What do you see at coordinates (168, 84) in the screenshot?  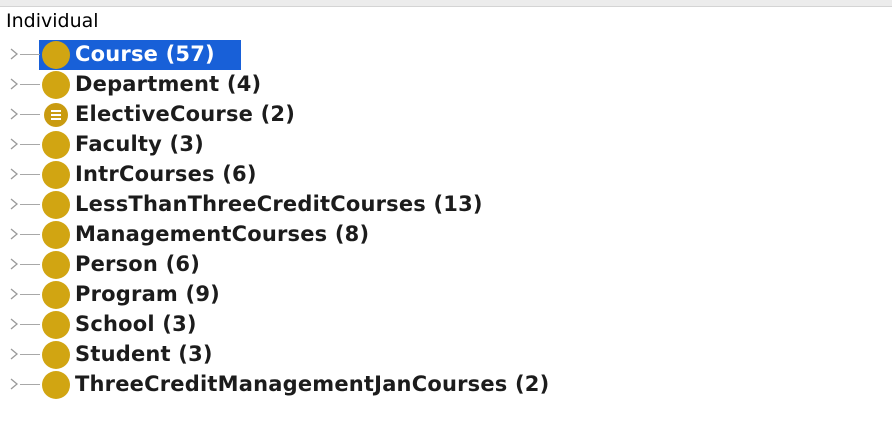 I see `tree-item-label: Department (4)` at bounding box center [168, 84].